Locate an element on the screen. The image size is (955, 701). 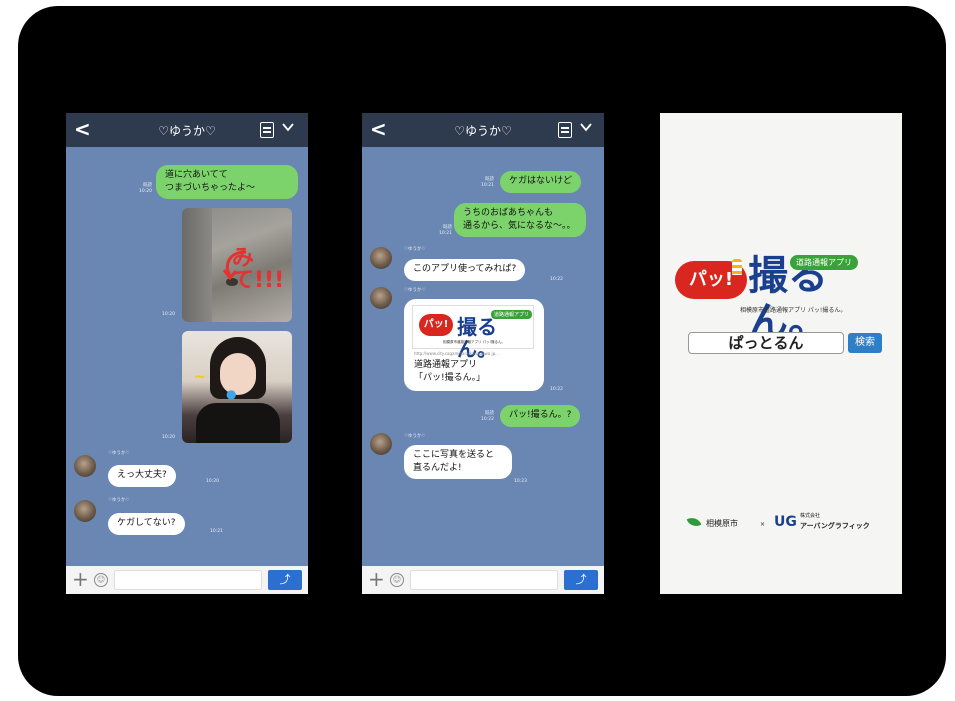
road-pothole-photo: みて!!! is located at coordinates (237, 265).